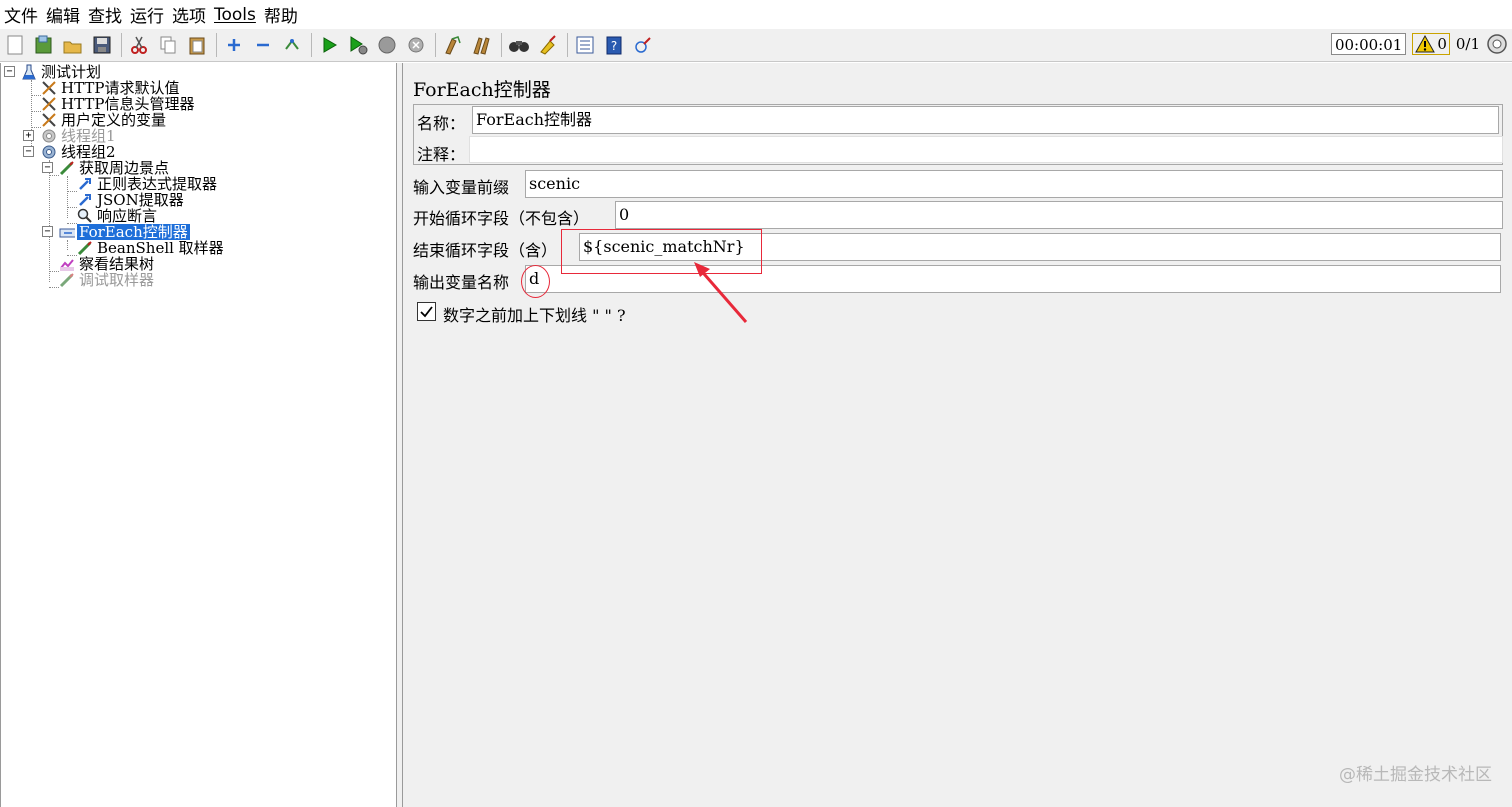  Describe the element at coordinates (67, 264) in the screenshot. I see `listener-icon` at that location.